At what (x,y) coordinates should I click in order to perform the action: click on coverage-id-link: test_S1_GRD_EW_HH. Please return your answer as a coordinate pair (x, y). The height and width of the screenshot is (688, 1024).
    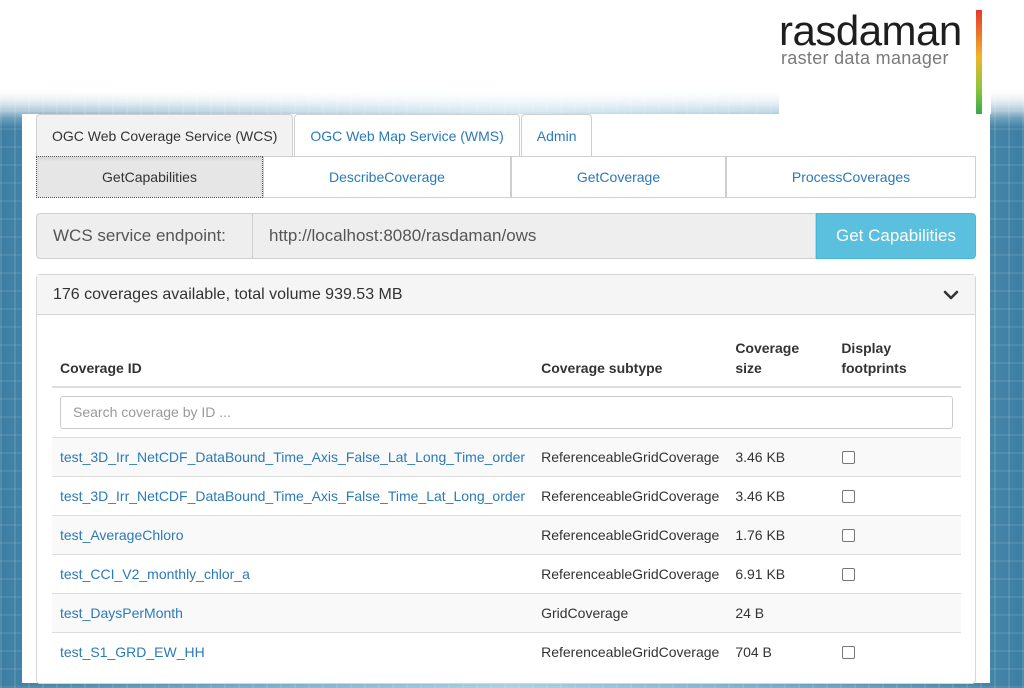
    Looking at the image, I should click on (132, 652).